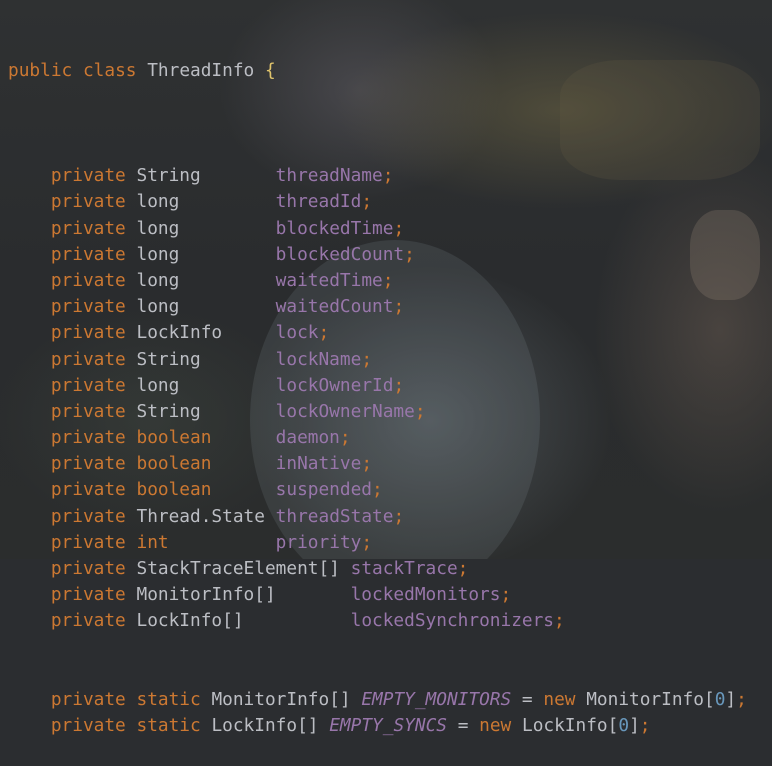 Image resolution: width=772 pixels, height=766 pixels. I want to click on field-name: waitedCount, so click(334, 307).